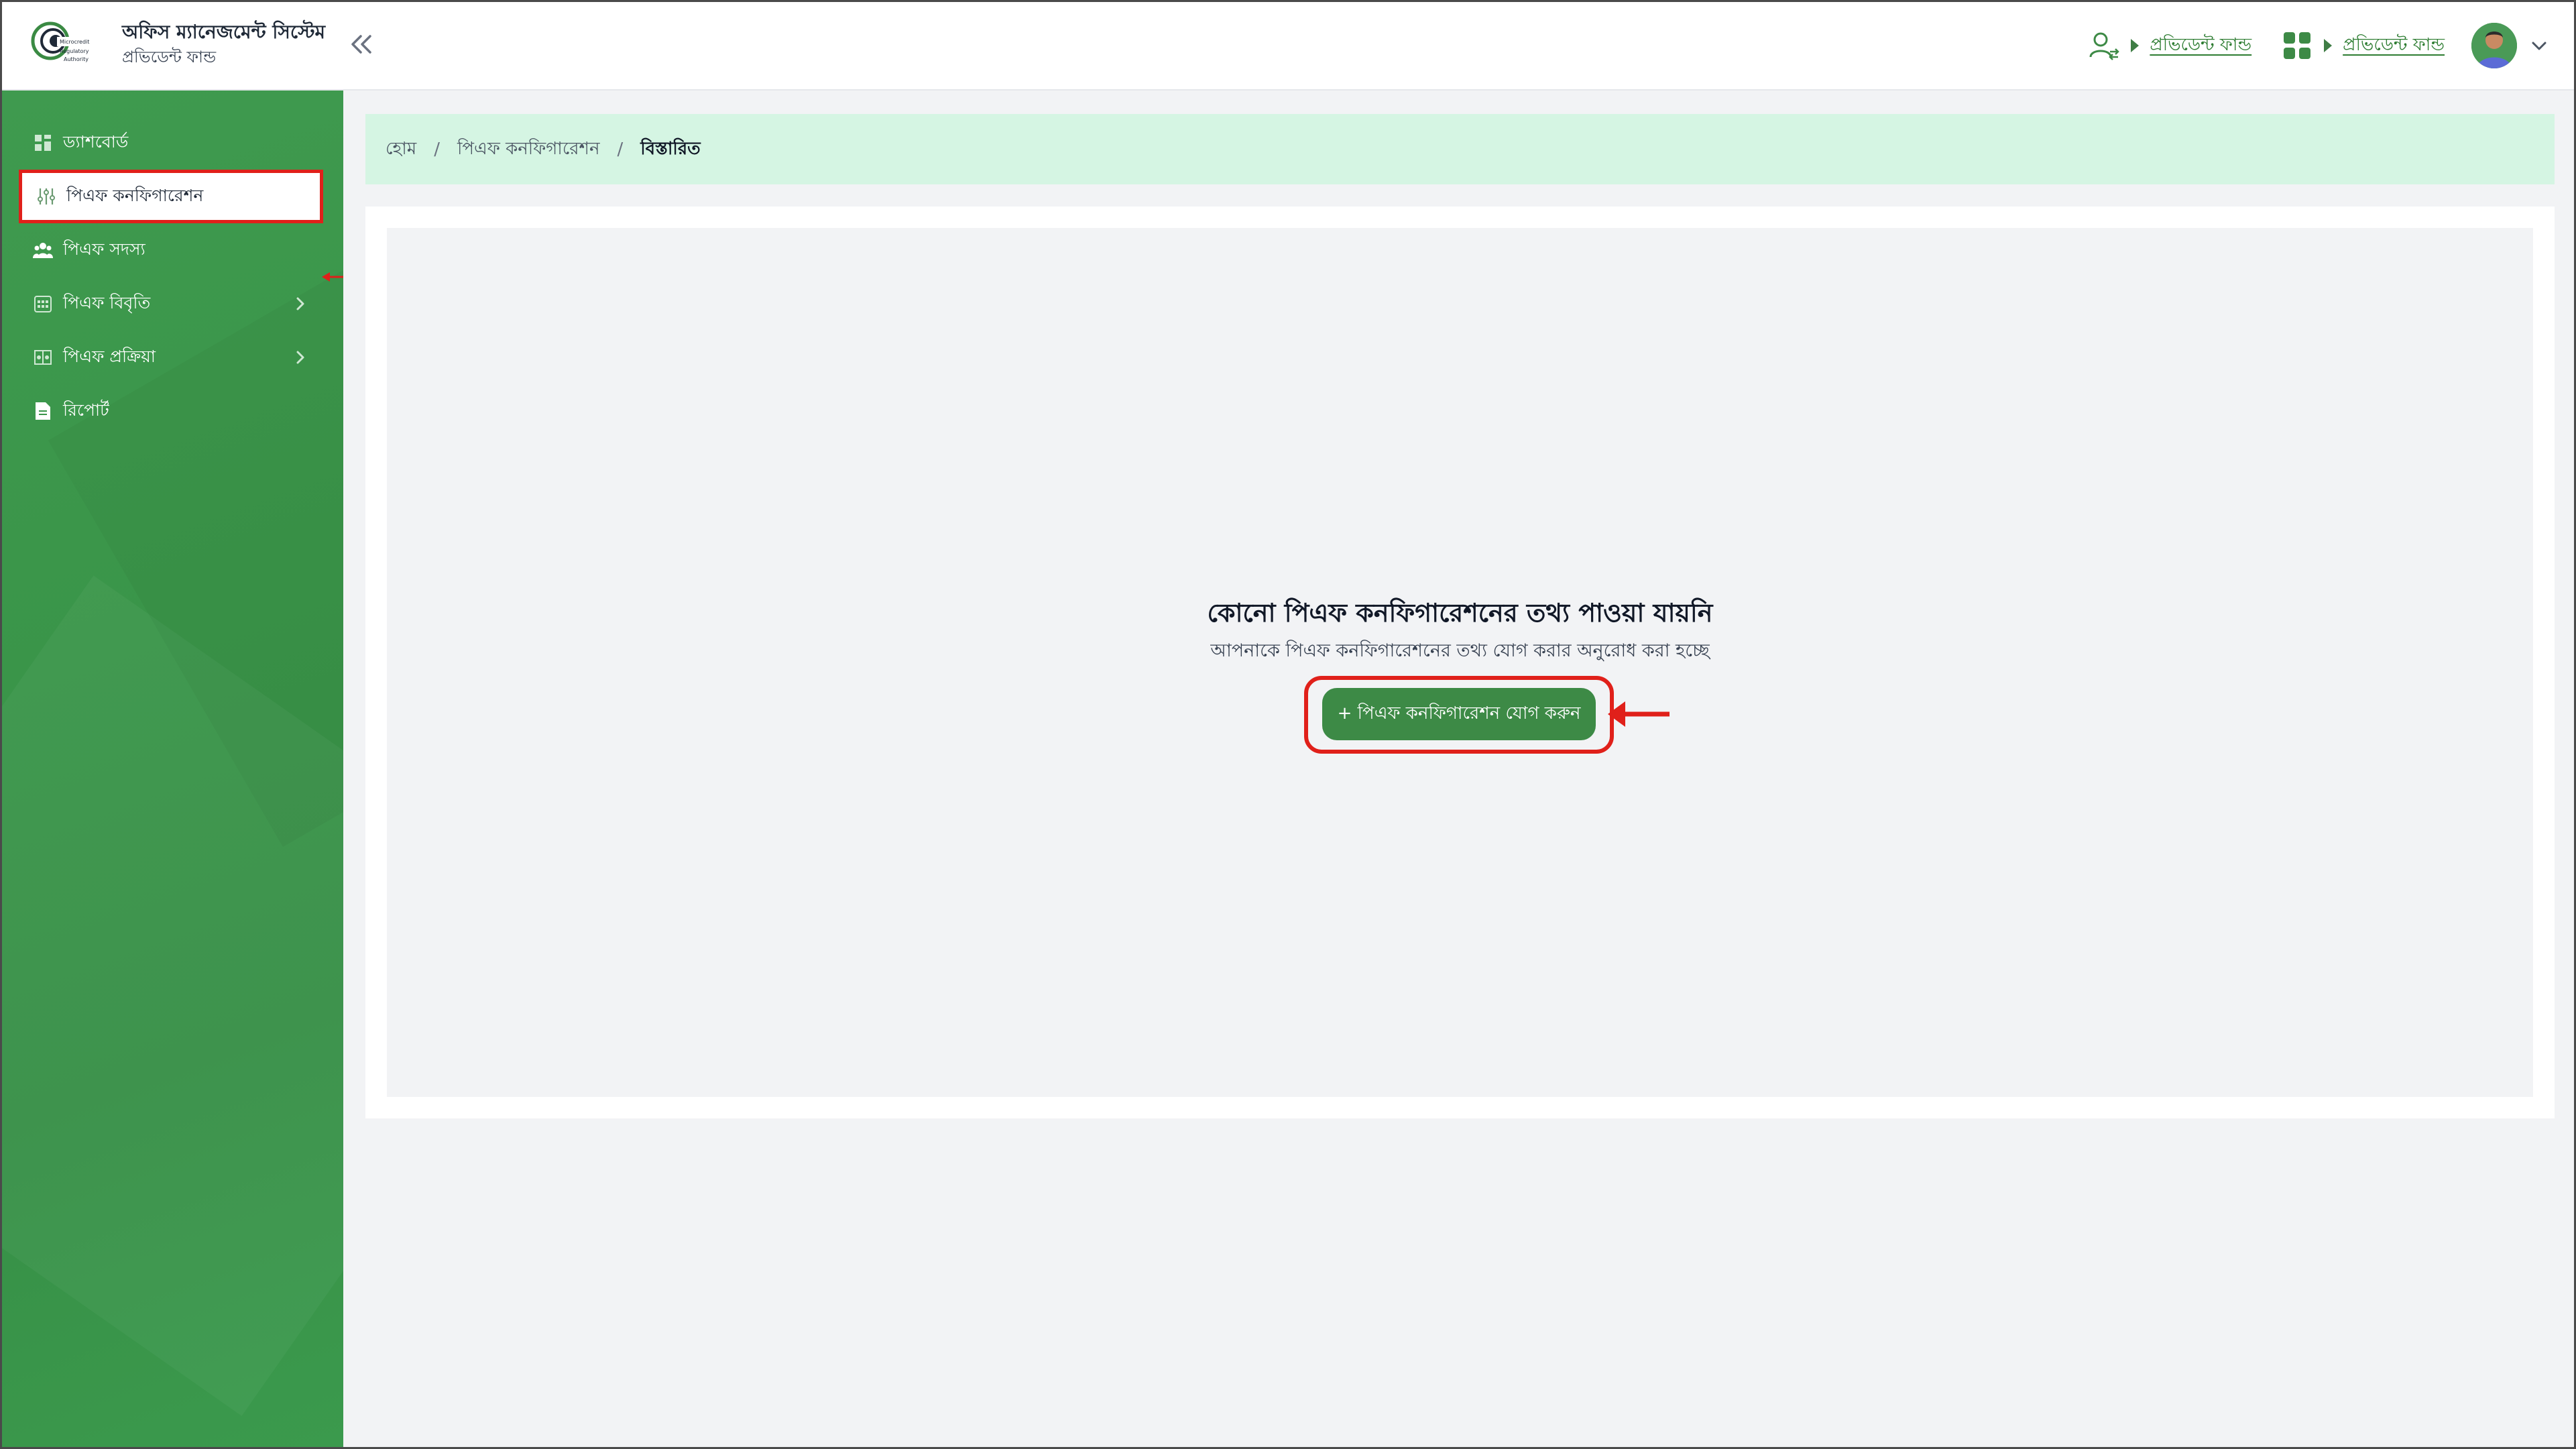 Image resolution: width=2576 pixels, height=1449 pixels. What do you see at coordinates (169, 57) in the screenshot?
I see `app-subtitle: প্রভিডেন্ট ফান্ড` at bounding box center [169, 57].